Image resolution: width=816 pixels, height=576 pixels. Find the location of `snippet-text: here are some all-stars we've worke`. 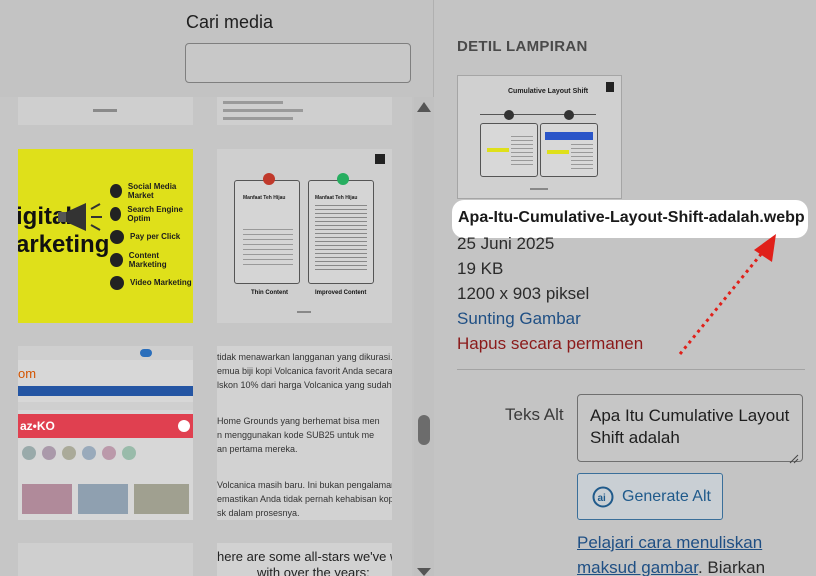

snippet-text: here are some all-stars we've worke is located at coordinates (304, 556).